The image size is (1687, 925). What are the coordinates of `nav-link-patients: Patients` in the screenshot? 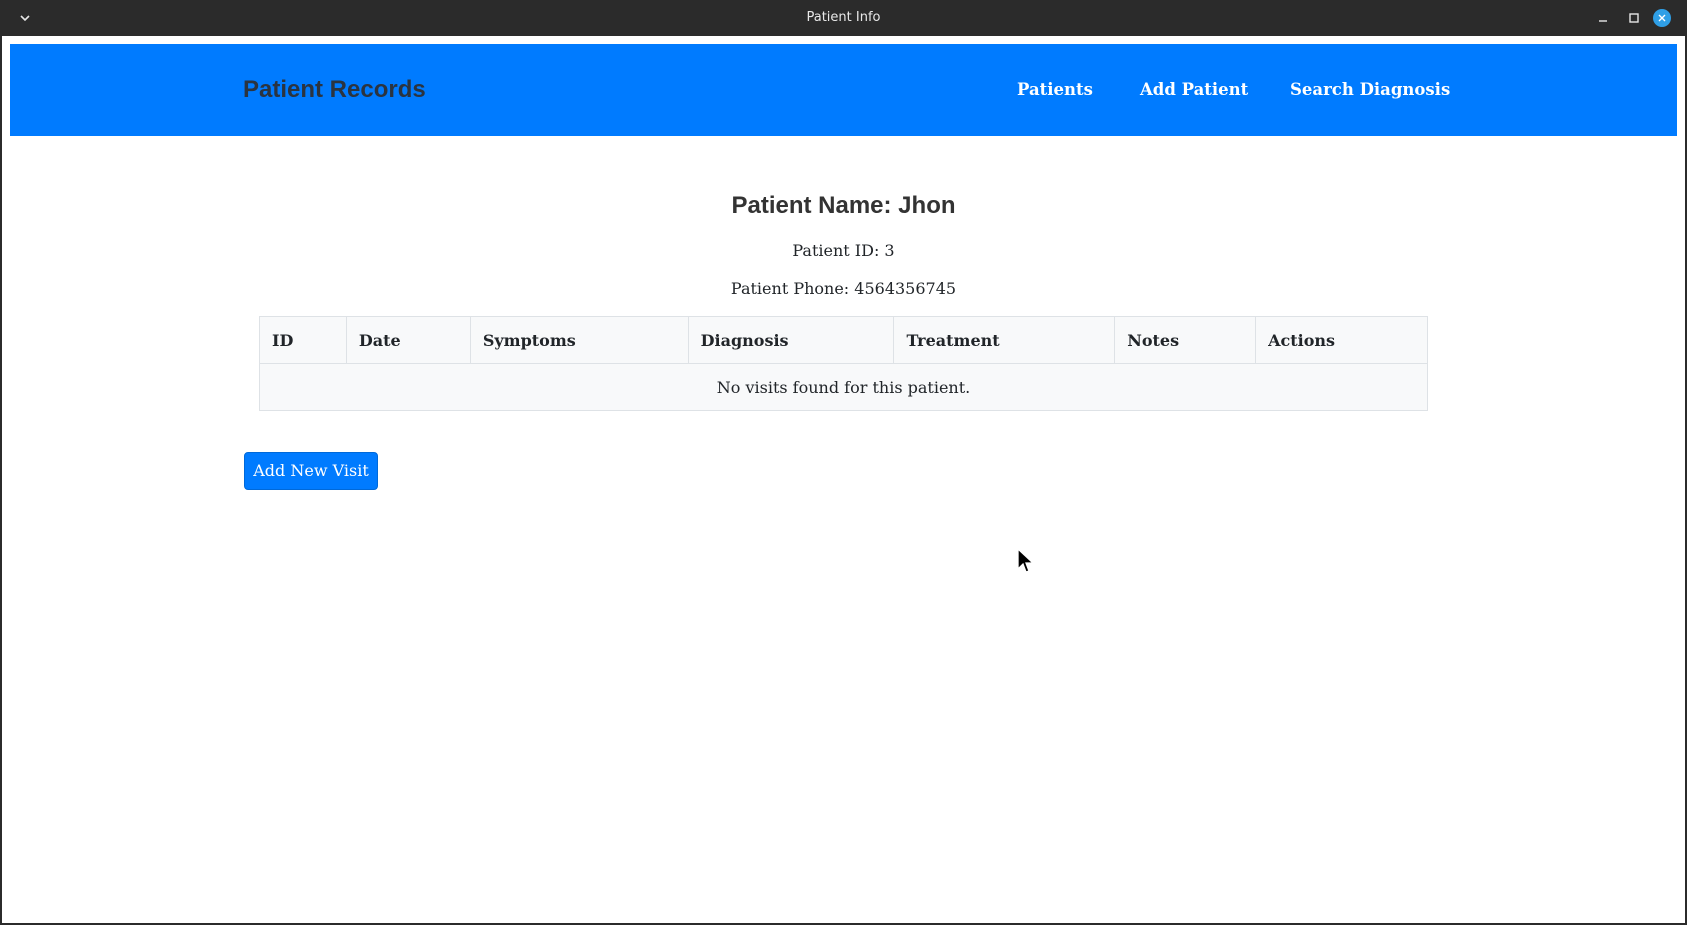 It's located at (1055, 90).